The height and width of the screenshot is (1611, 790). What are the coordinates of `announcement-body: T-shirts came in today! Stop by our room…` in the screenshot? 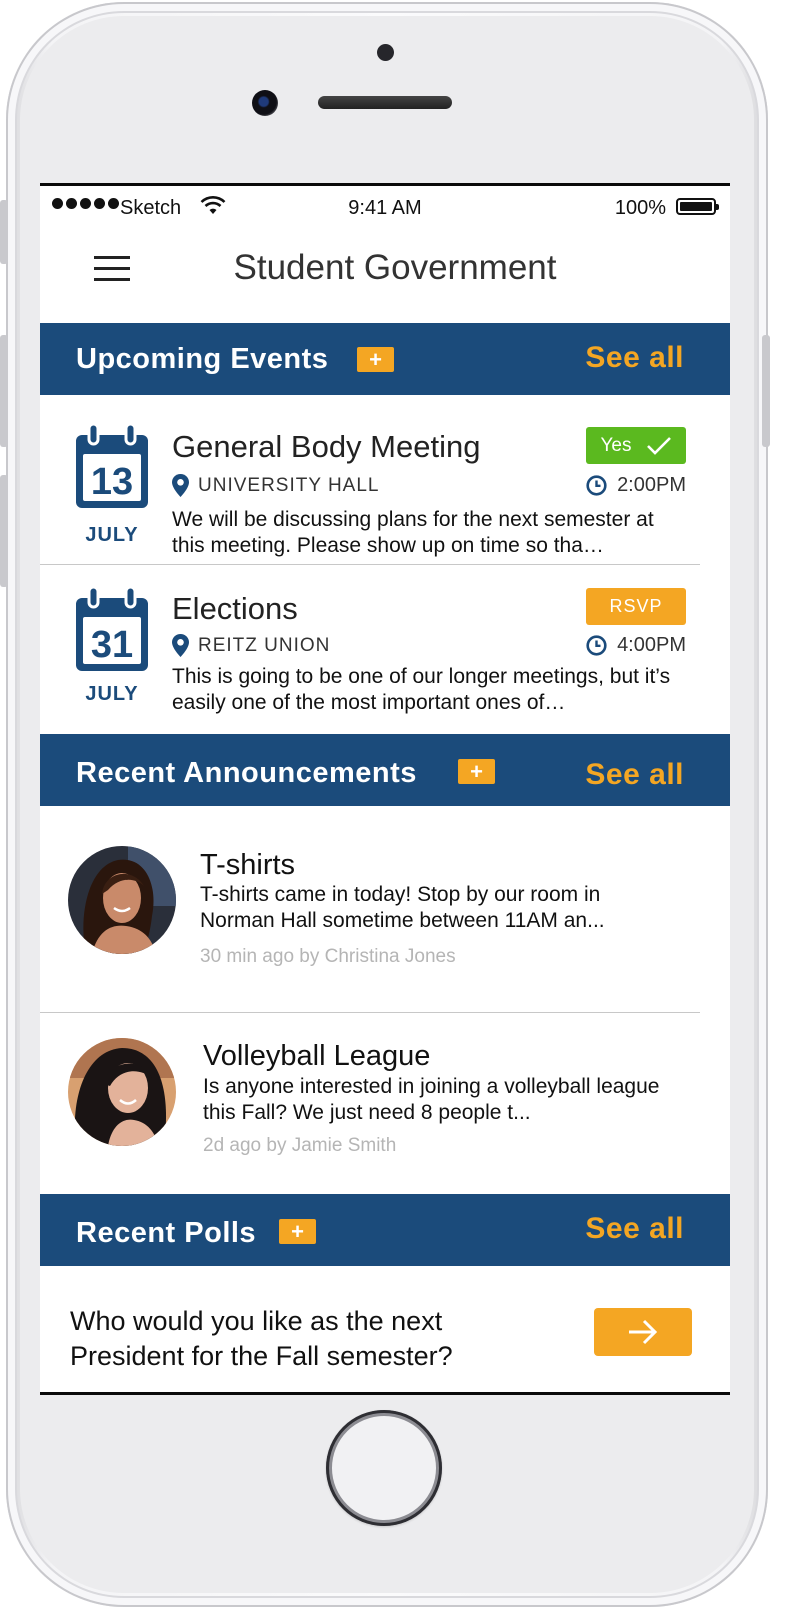 It's located at (402, 907).